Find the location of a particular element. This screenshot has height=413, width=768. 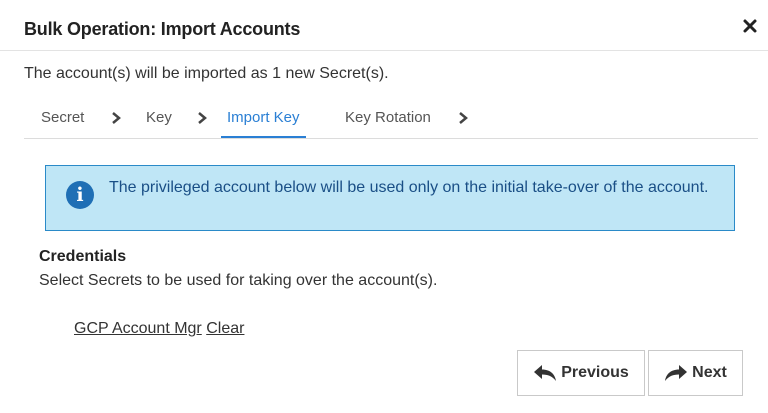

close-button is located at coordinates (750, 26).